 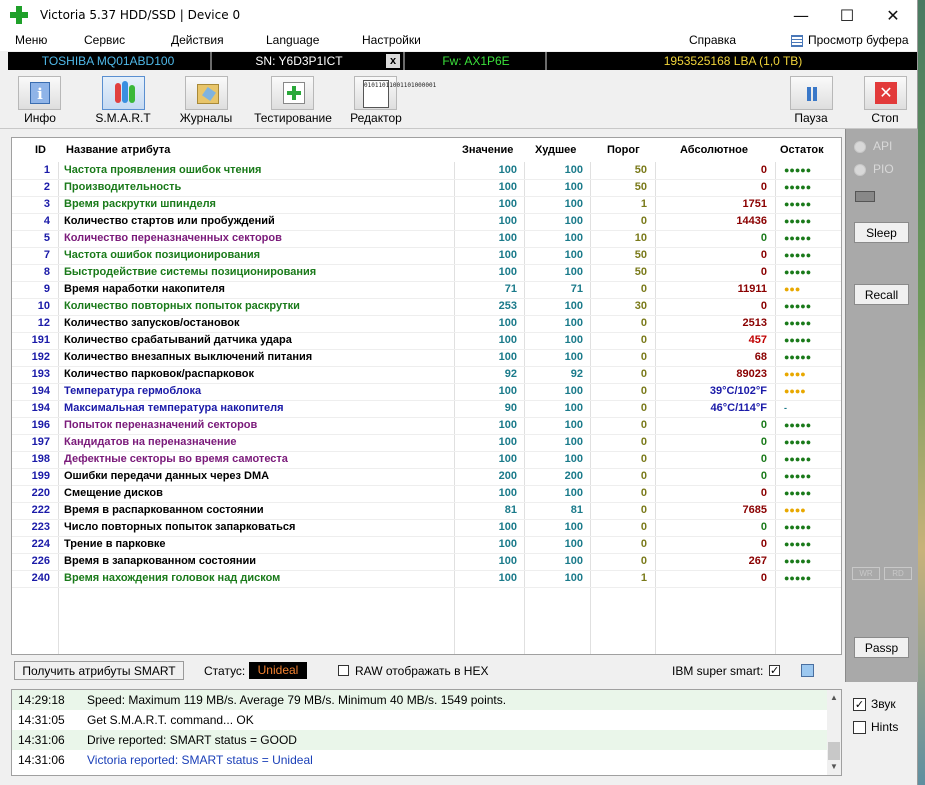 What do you see at coordinates (118, 150) in the screenshot?
I see `col-name: Название атрибута` at bounding box center [118, 150].